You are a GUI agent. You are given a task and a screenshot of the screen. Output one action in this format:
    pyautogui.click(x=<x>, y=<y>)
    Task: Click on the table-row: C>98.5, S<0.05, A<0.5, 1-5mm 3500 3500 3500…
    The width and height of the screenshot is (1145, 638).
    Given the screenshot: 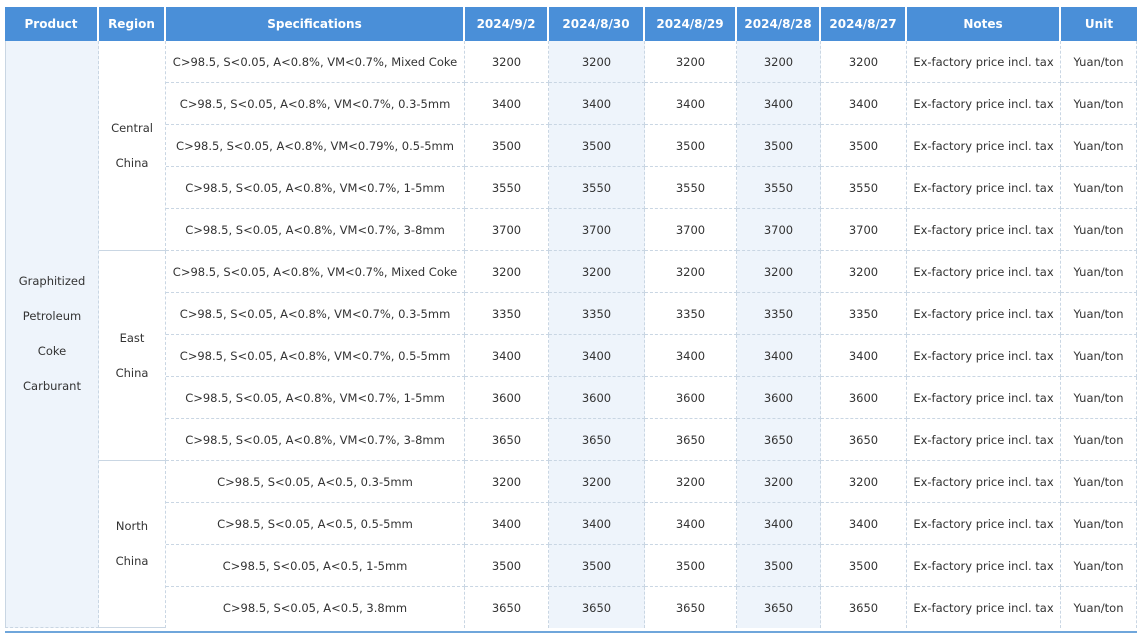 What is the action you would take?
    pyautogui.click(x=571, y=566)
    